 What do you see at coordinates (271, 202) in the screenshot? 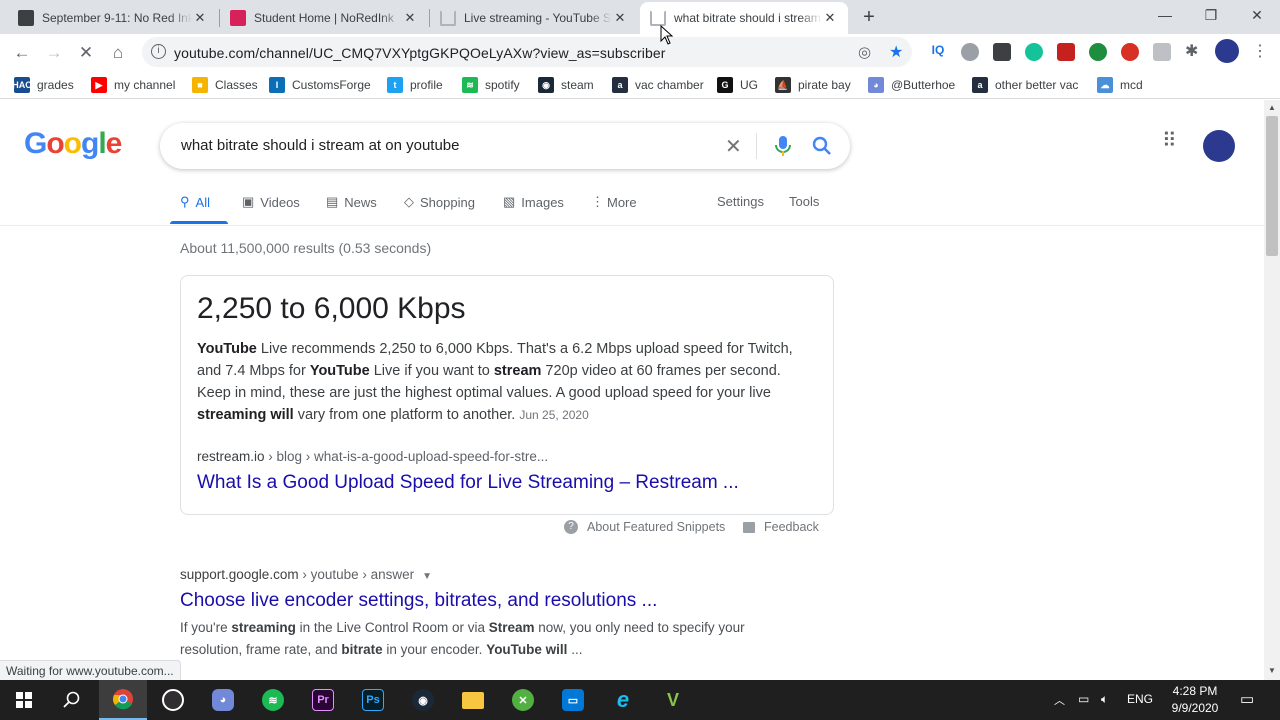
I see `tab-videos: ▣ Videos` at bounding box center [271, 202].